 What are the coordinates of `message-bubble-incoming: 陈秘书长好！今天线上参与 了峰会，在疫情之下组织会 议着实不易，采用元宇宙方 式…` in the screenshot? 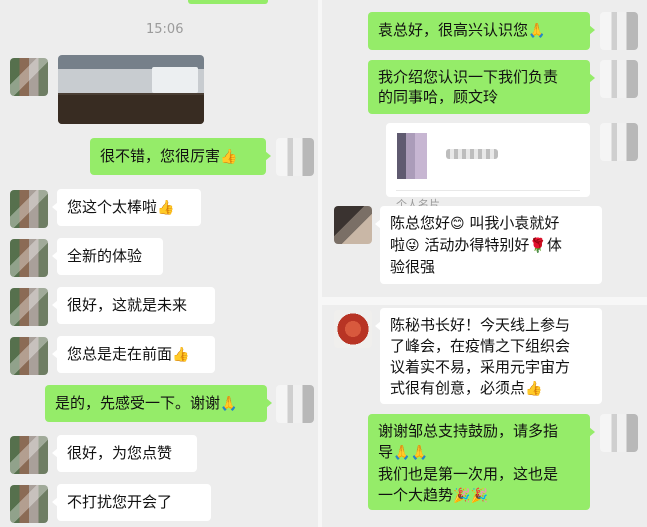 It's located at (488, 356).